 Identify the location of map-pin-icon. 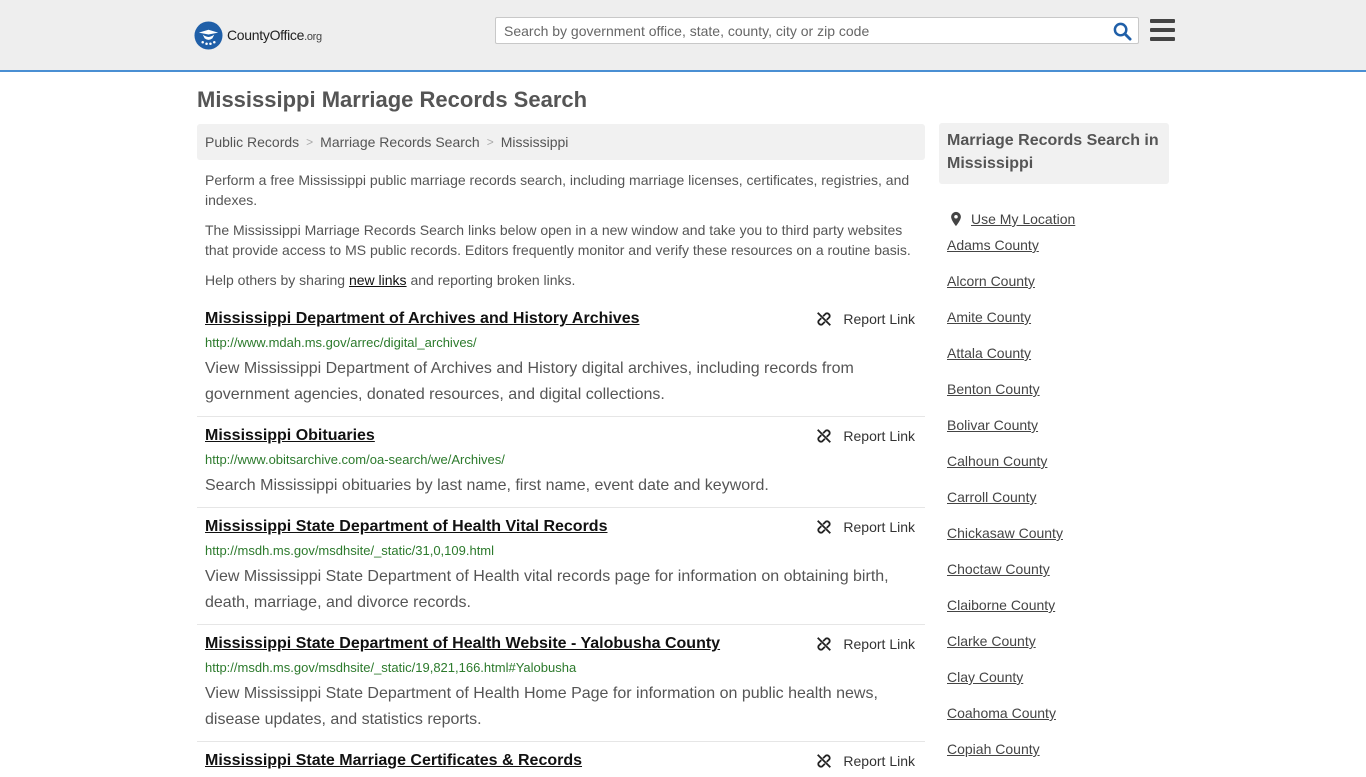
(956, 219).